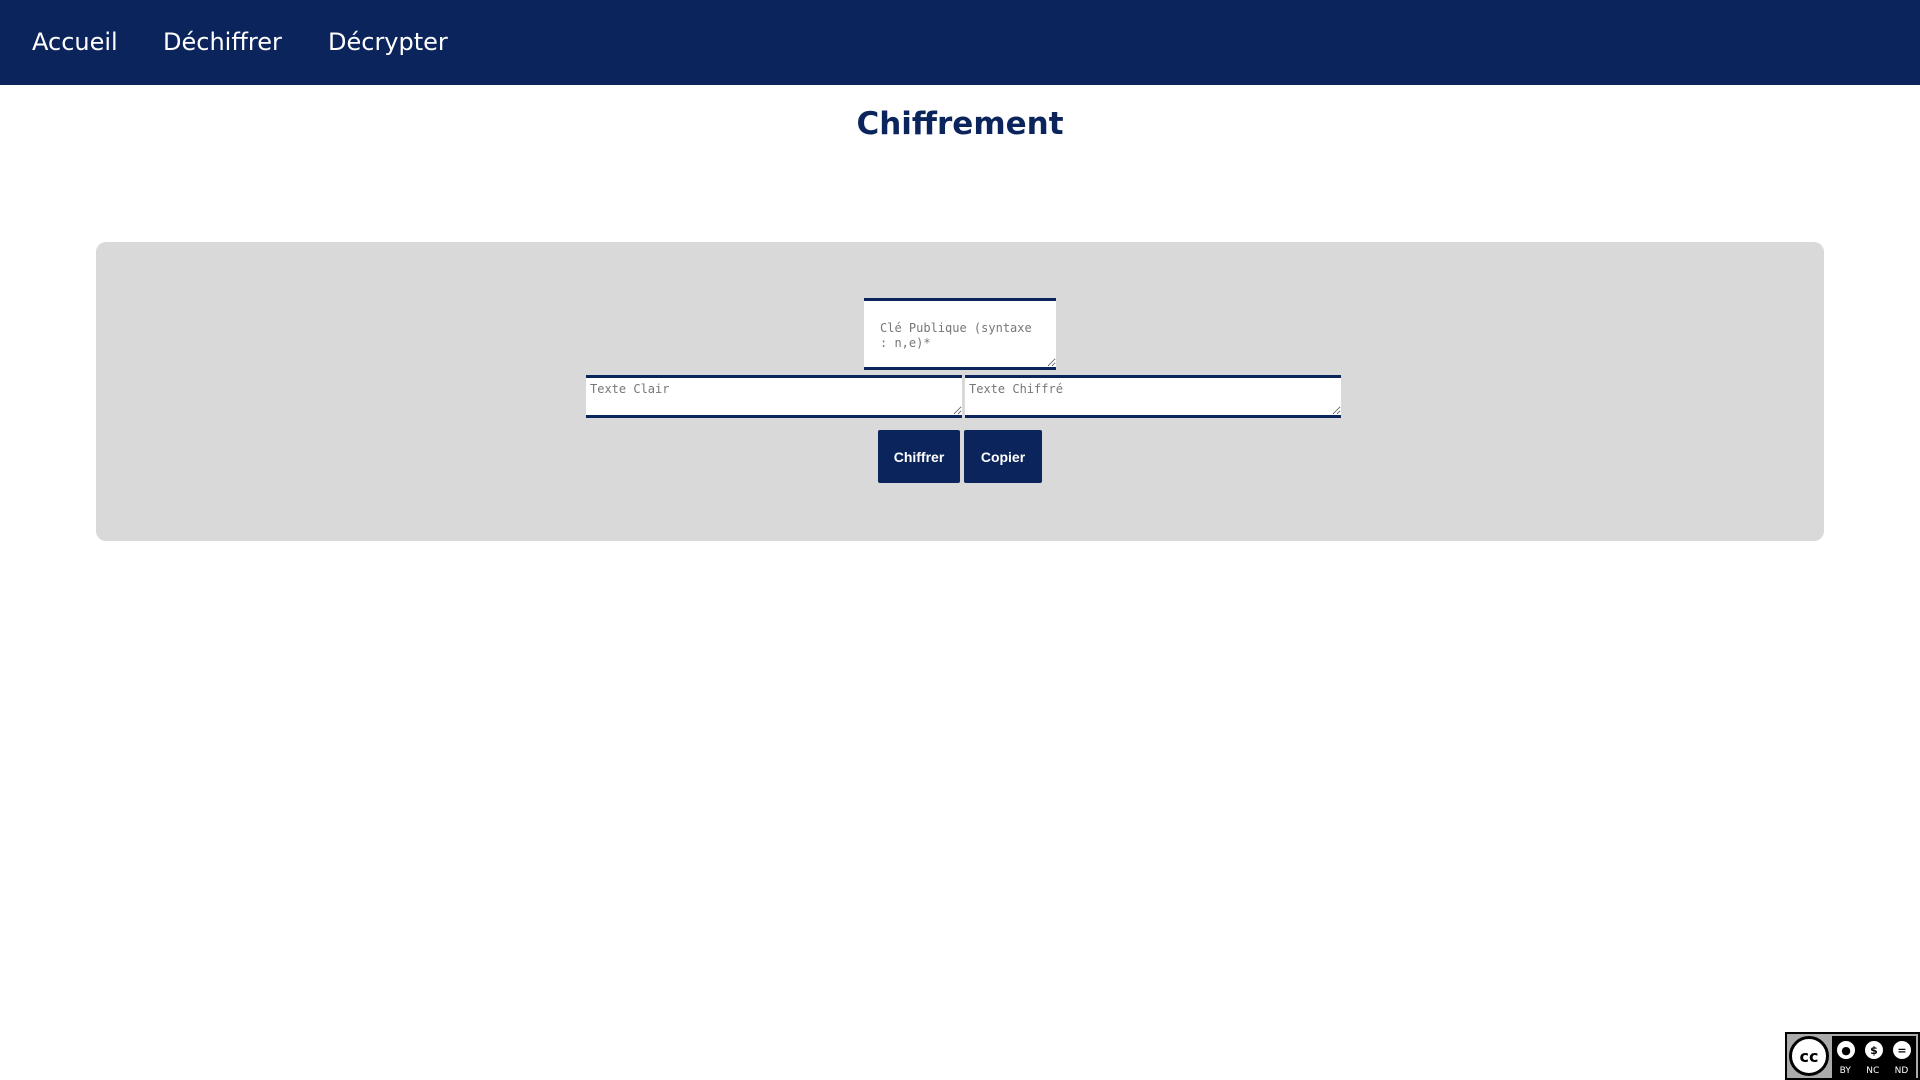  Describe the element at coordinates (1153, 396) in the screenshot. I see `ciphertext-field` at that location.